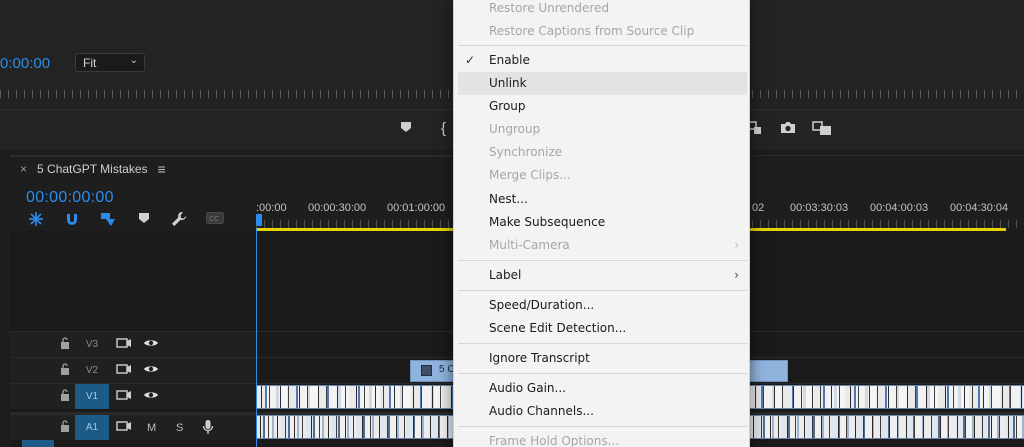 The height and width of the screenshot is (447, 1024). I want to click on source-patch-a1, so click(38, 443).